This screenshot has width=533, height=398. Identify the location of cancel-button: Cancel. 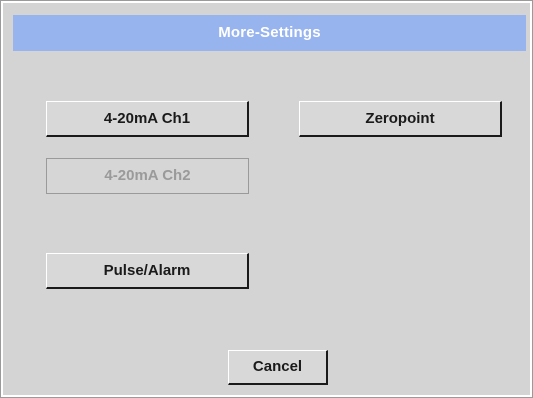
(278, 367).